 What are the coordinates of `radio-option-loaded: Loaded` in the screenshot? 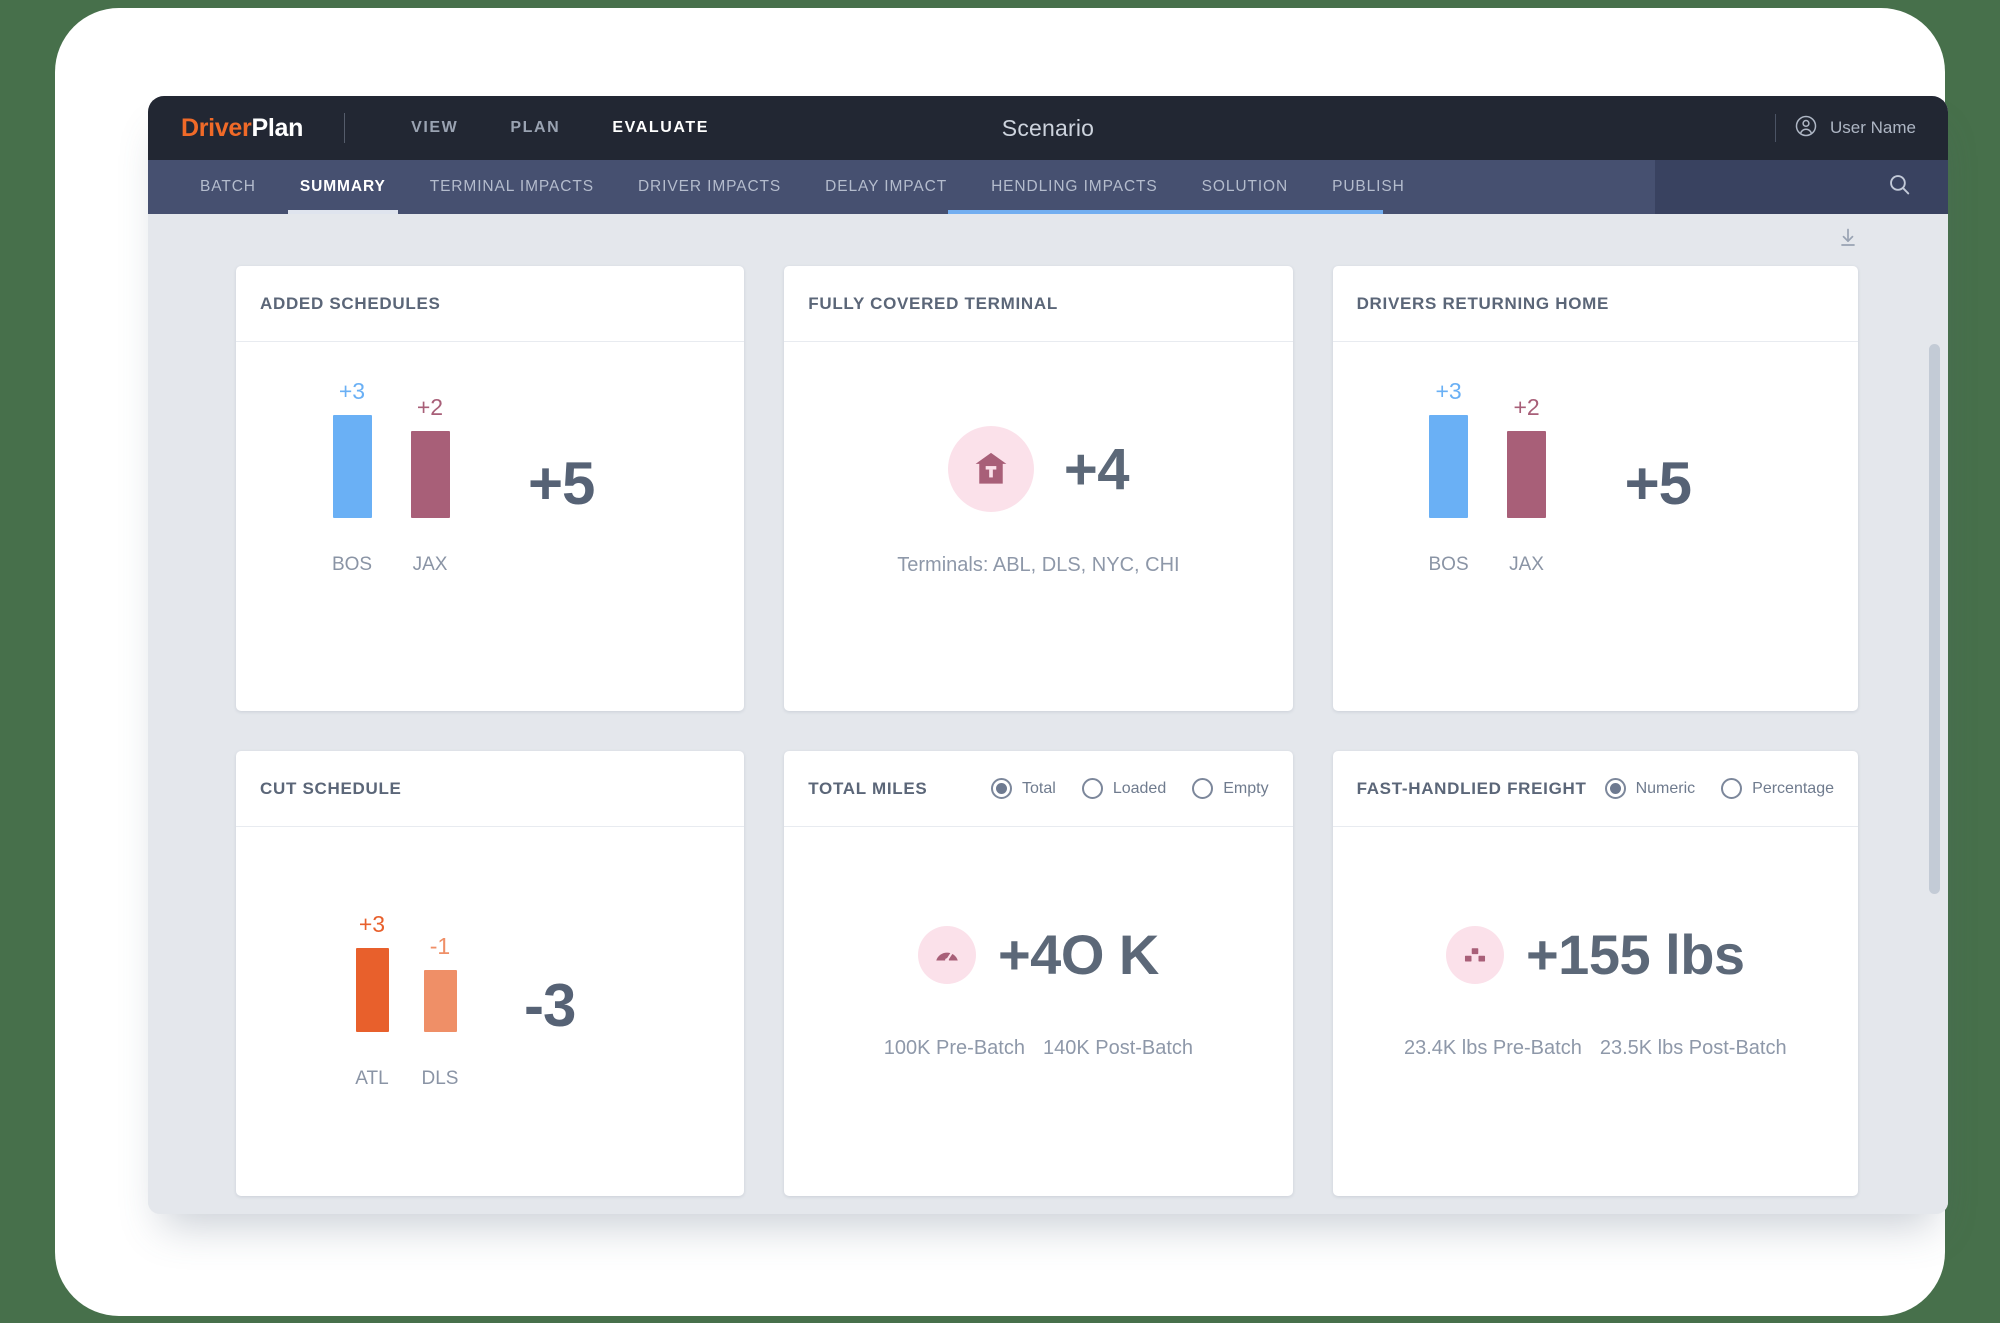 It's located at (1124, 788).